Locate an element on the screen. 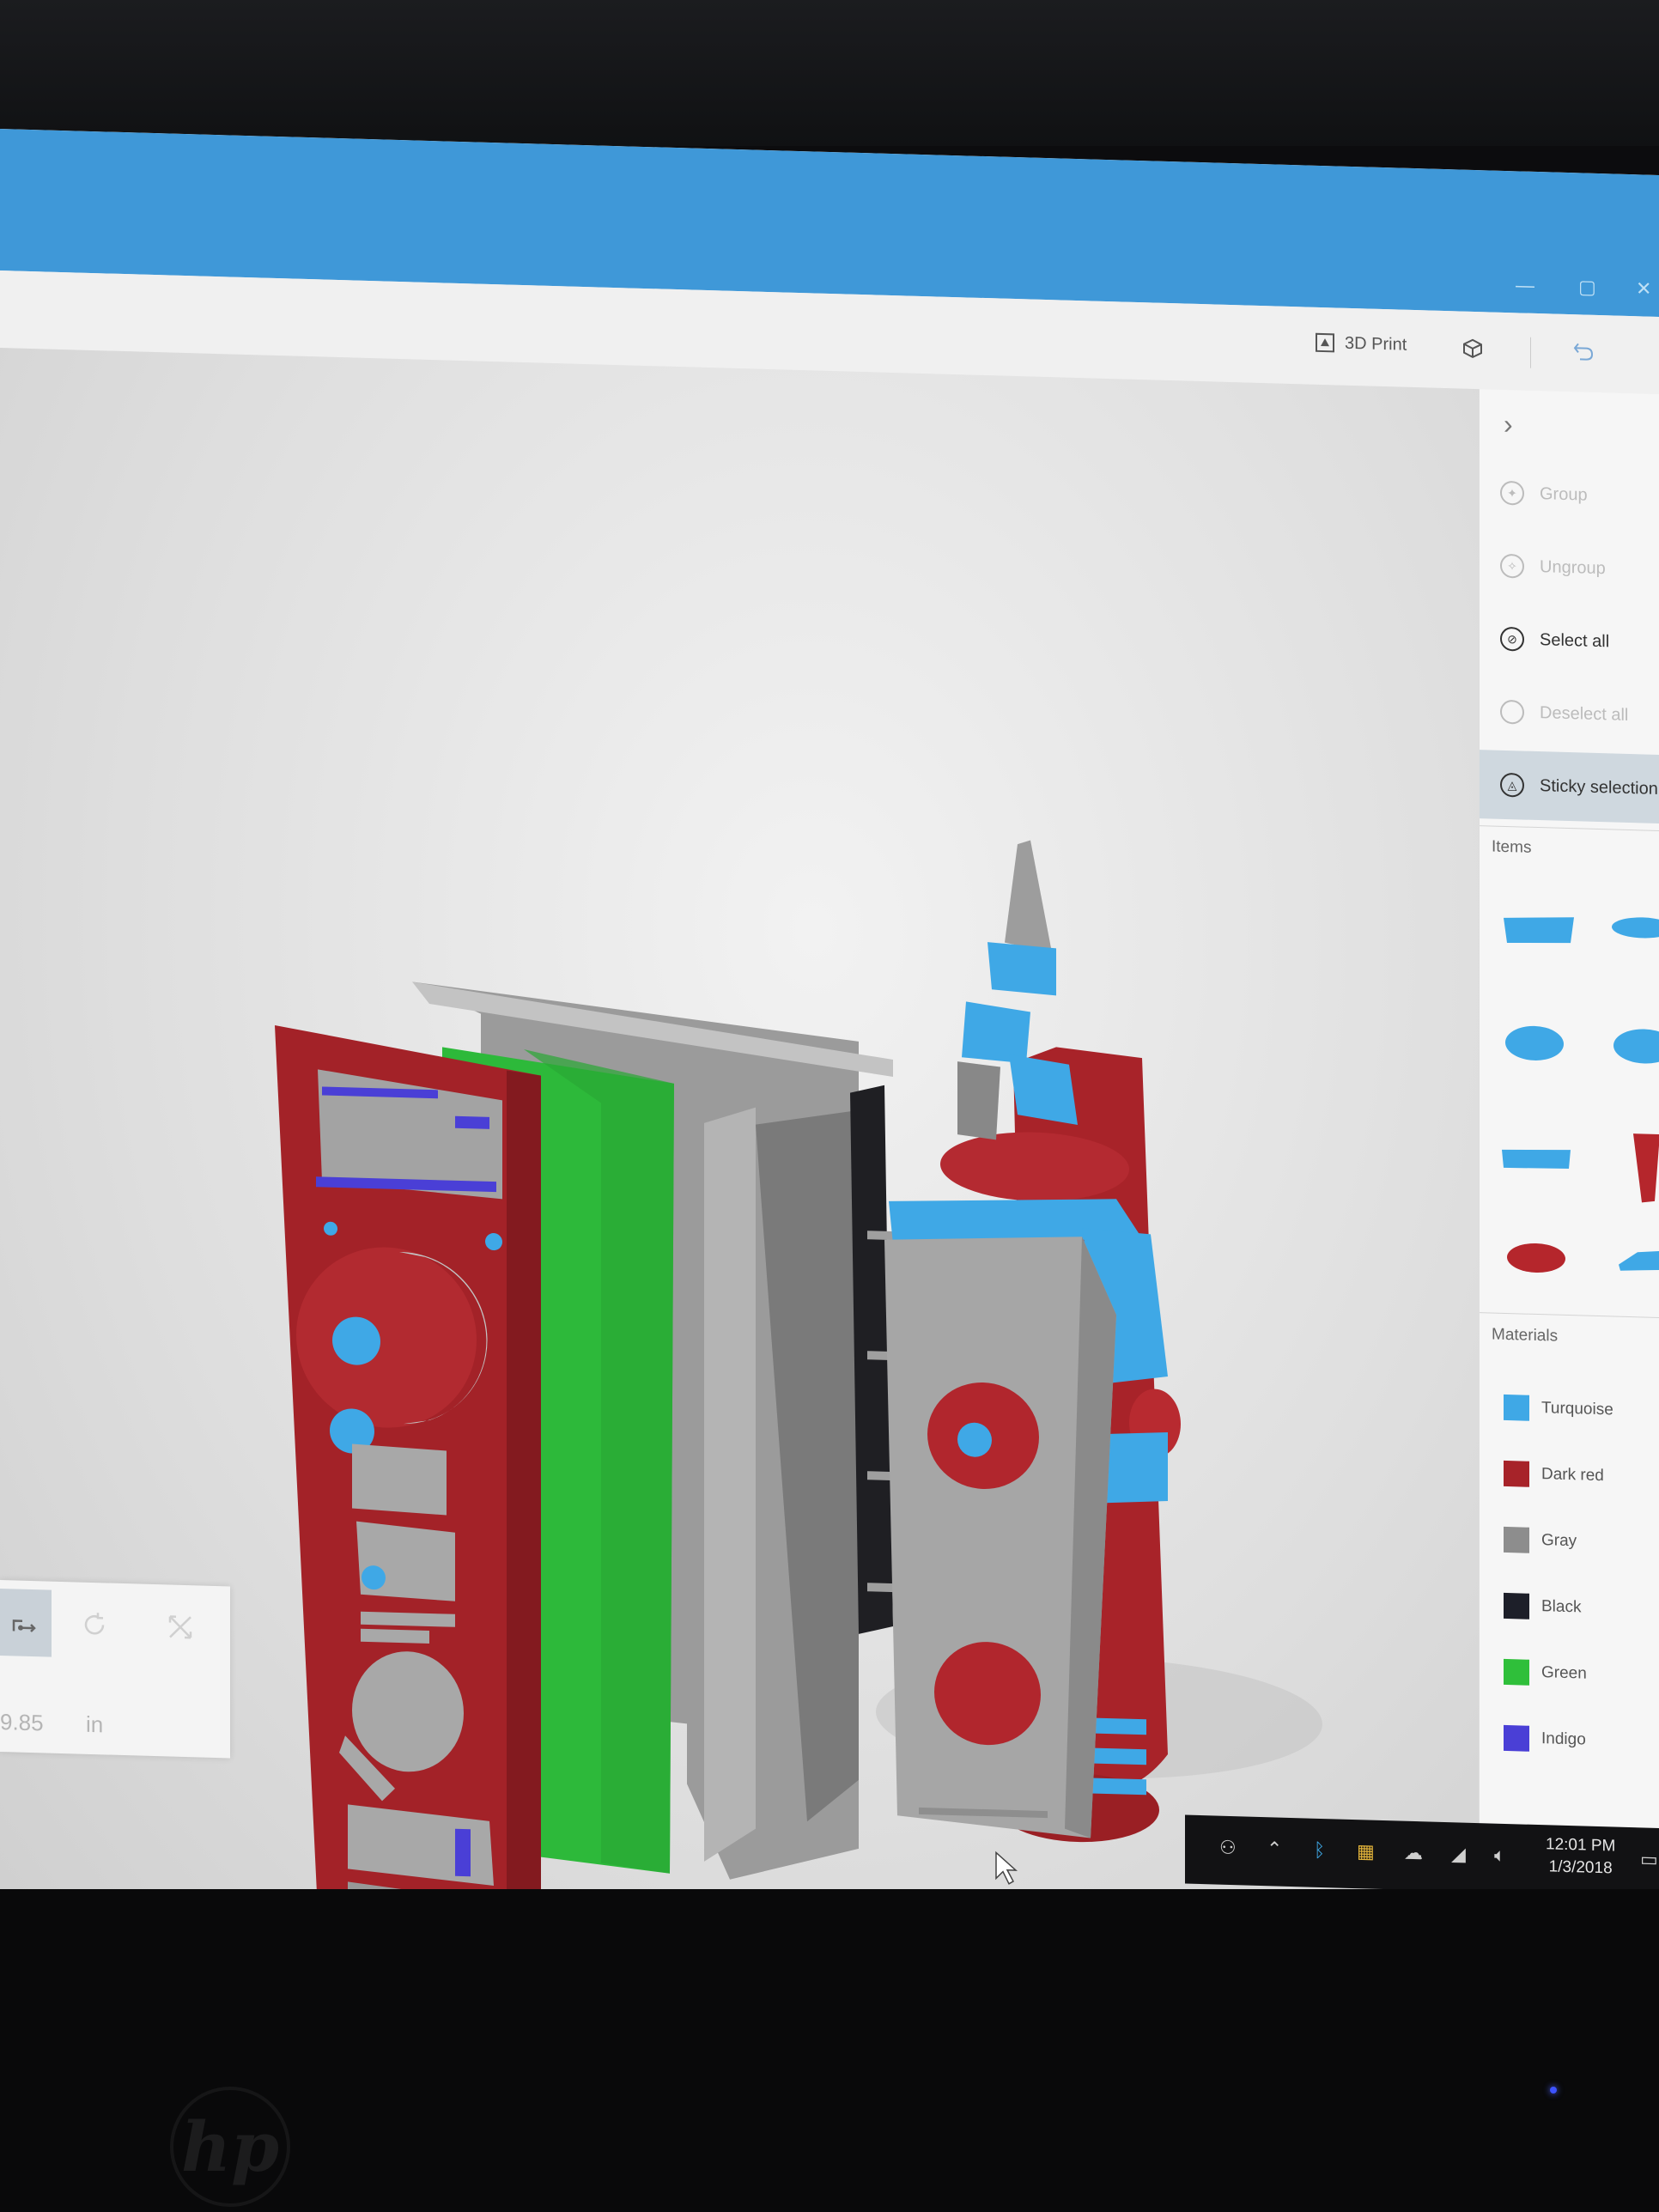 Image resolution: width=1659 pixels, height=2212 pixels. gray-case-rail is located at coordinates (730, 1484).